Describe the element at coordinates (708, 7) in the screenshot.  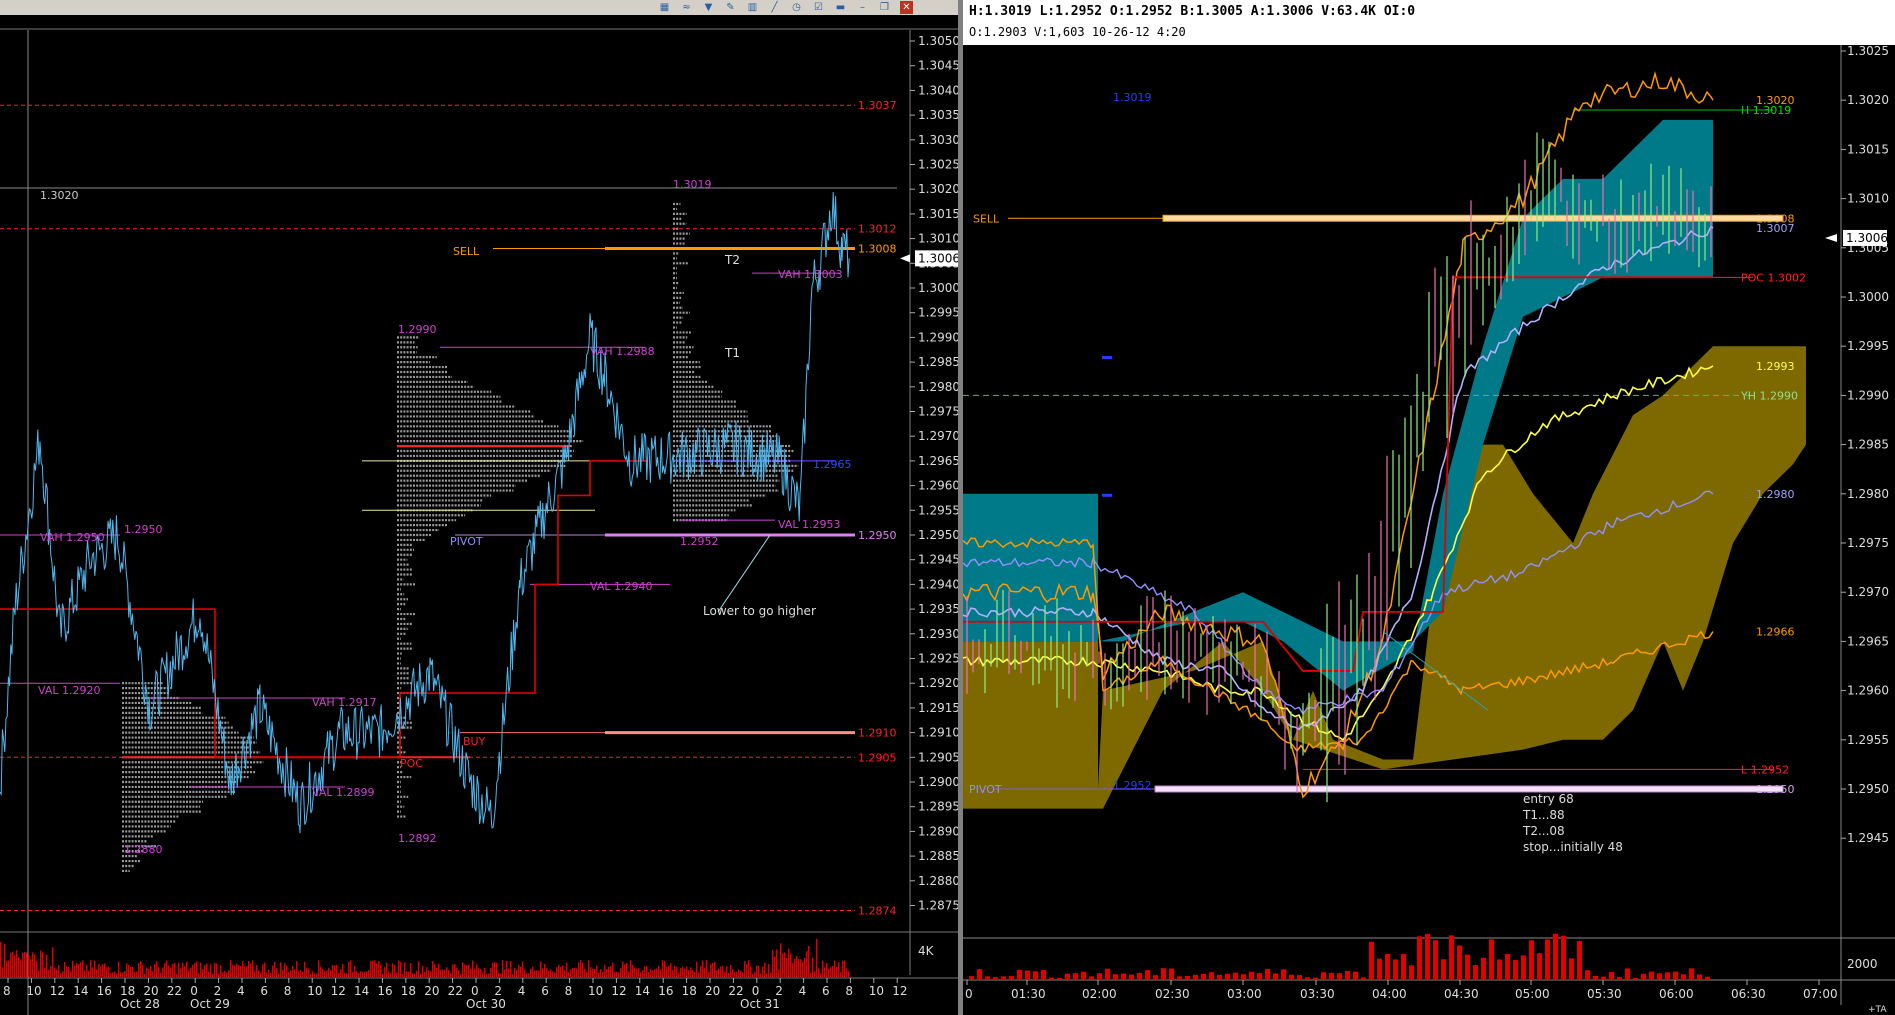
I see `filter-icon: ▼` at that location.